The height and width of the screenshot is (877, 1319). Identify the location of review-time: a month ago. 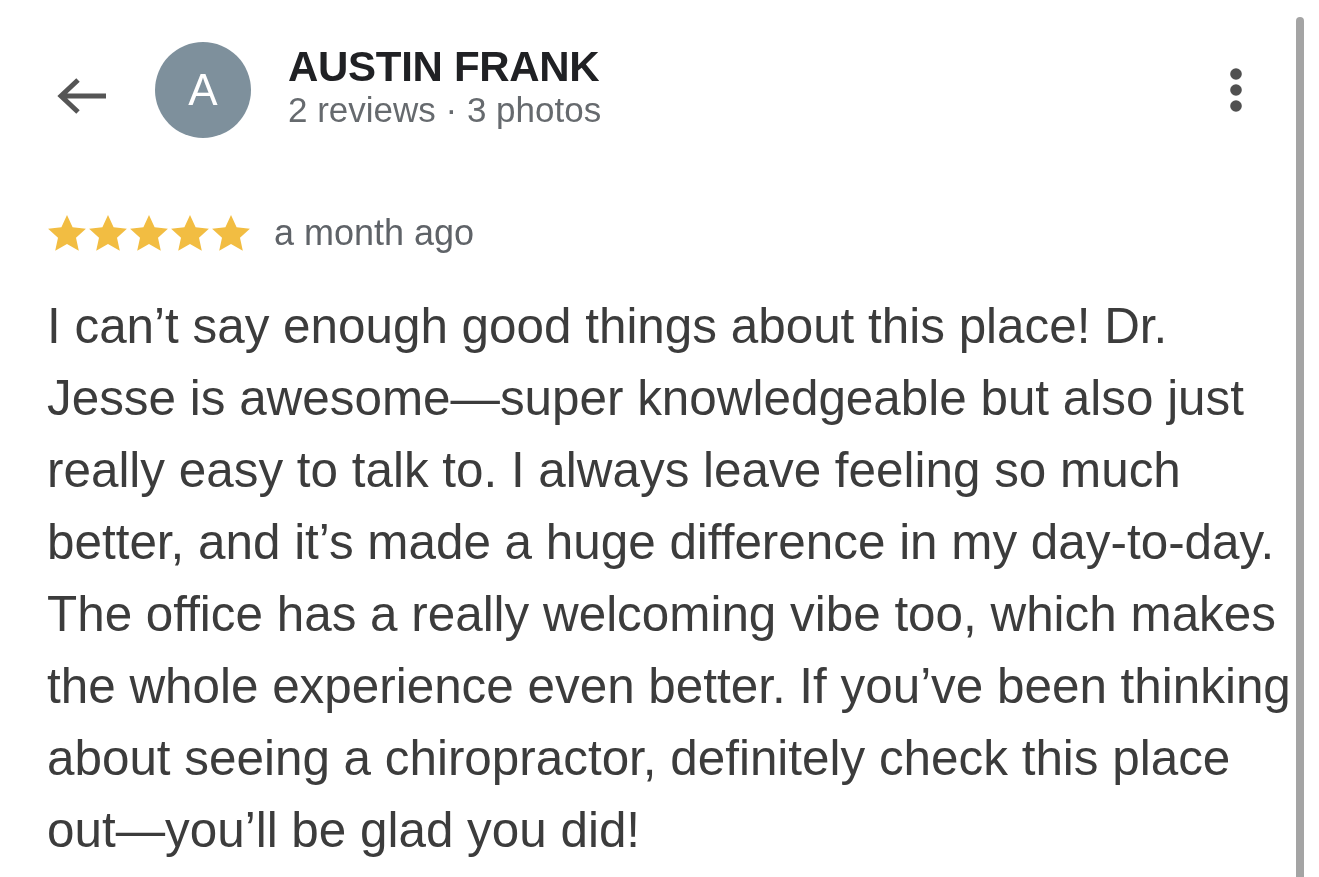
(374, 233).